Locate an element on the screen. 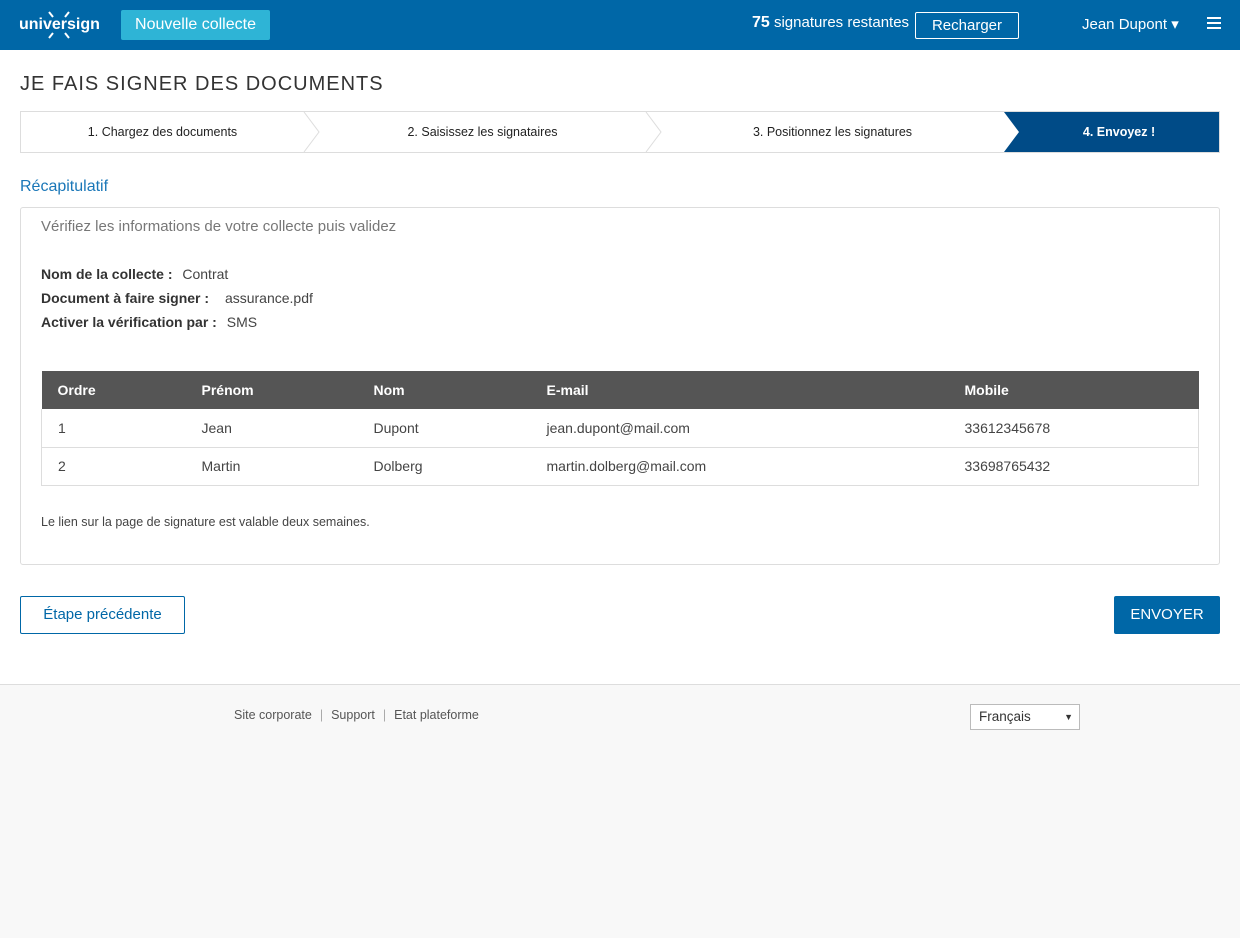 The image size is (1240, 938). cell-firstname: Jean is located at coordinates (271, 428).